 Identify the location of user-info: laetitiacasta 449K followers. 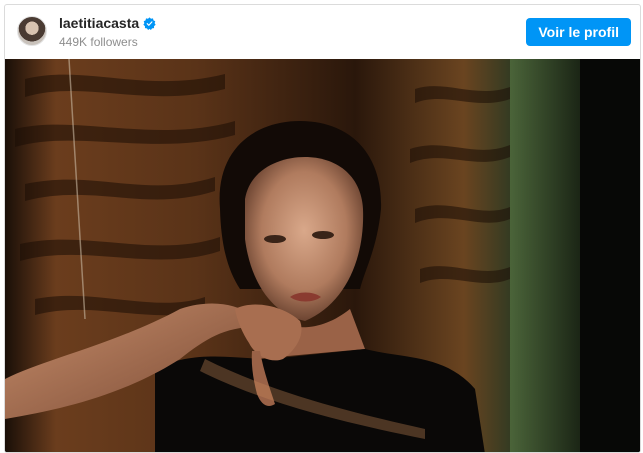
(107, 32).